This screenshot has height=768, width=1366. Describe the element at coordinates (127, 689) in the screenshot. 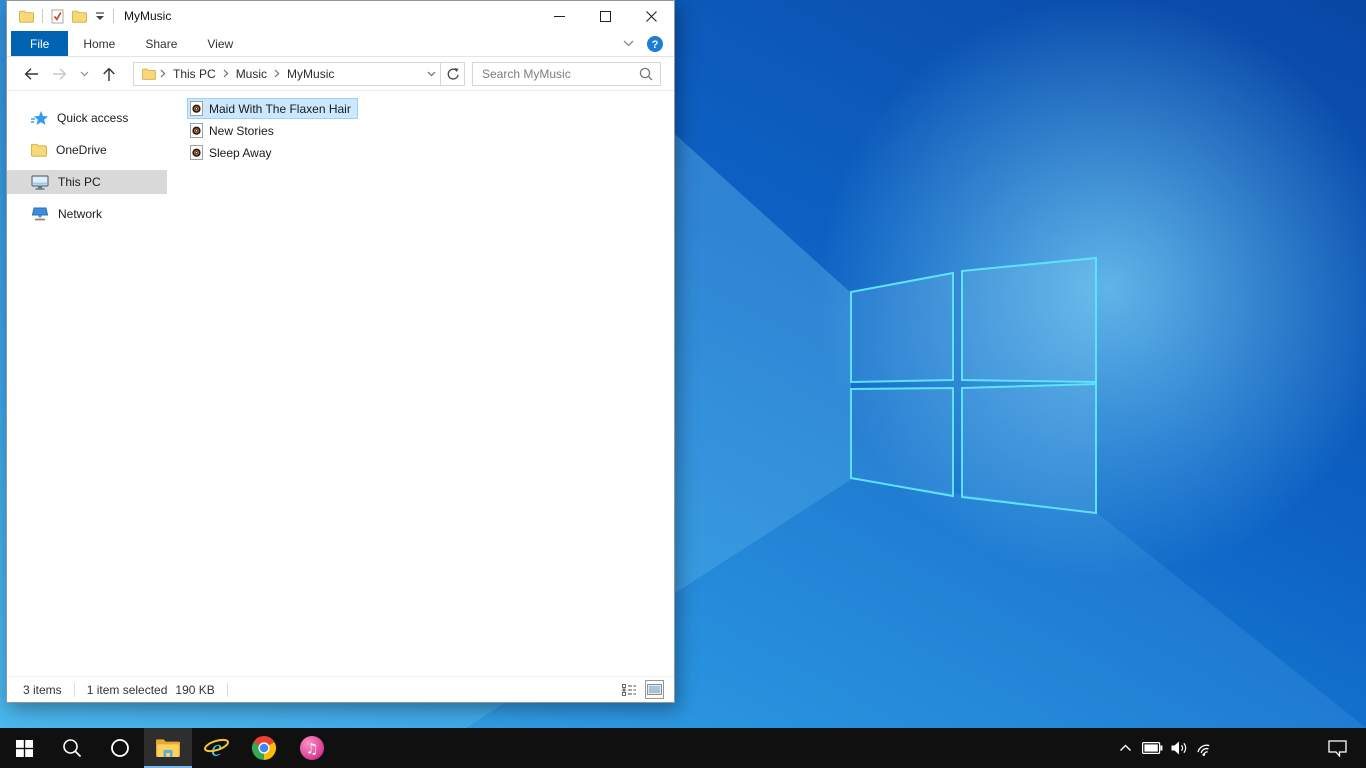

I see `status-selection: 1 item selected` at that location.